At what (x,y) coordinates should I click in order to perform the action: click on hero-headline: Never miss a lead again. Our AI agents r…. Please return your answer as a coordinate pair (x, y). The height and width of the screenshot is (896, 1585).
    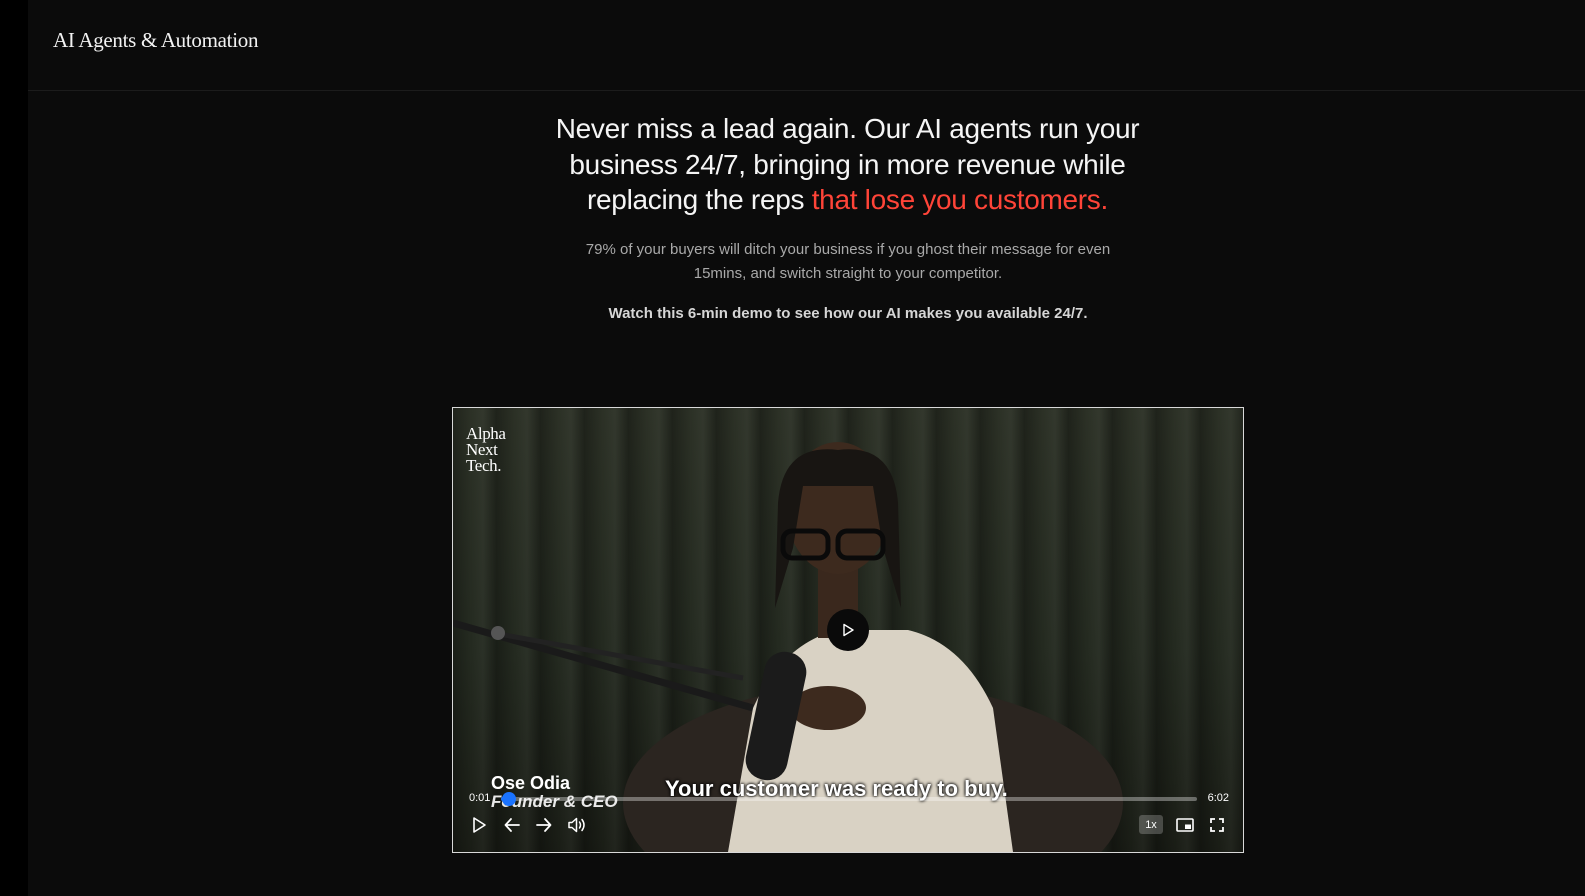
    Looking at the image, I should click on (847, 164).